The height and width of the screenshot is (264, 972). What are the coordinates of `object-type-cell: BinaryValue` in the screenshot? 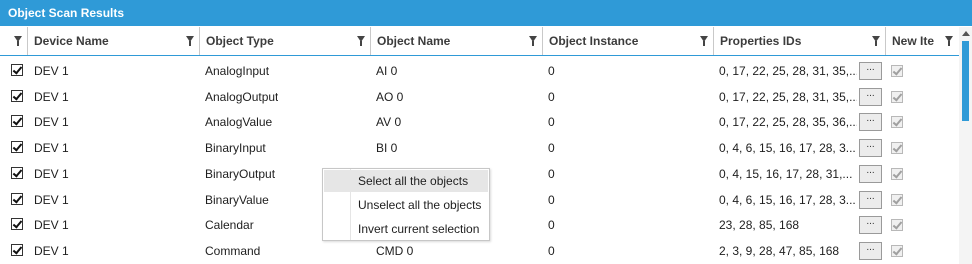 It's located at (237, 199).